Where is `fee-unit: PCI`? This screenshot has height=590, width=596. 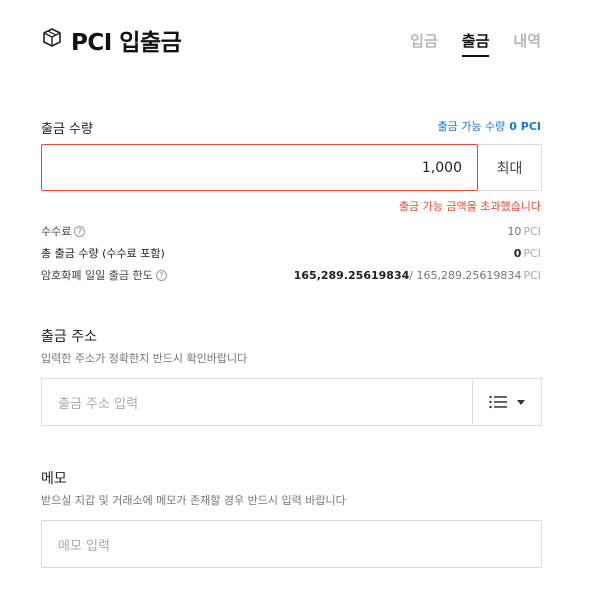
fee-unit: PCI is located at coordinates (532, 231).